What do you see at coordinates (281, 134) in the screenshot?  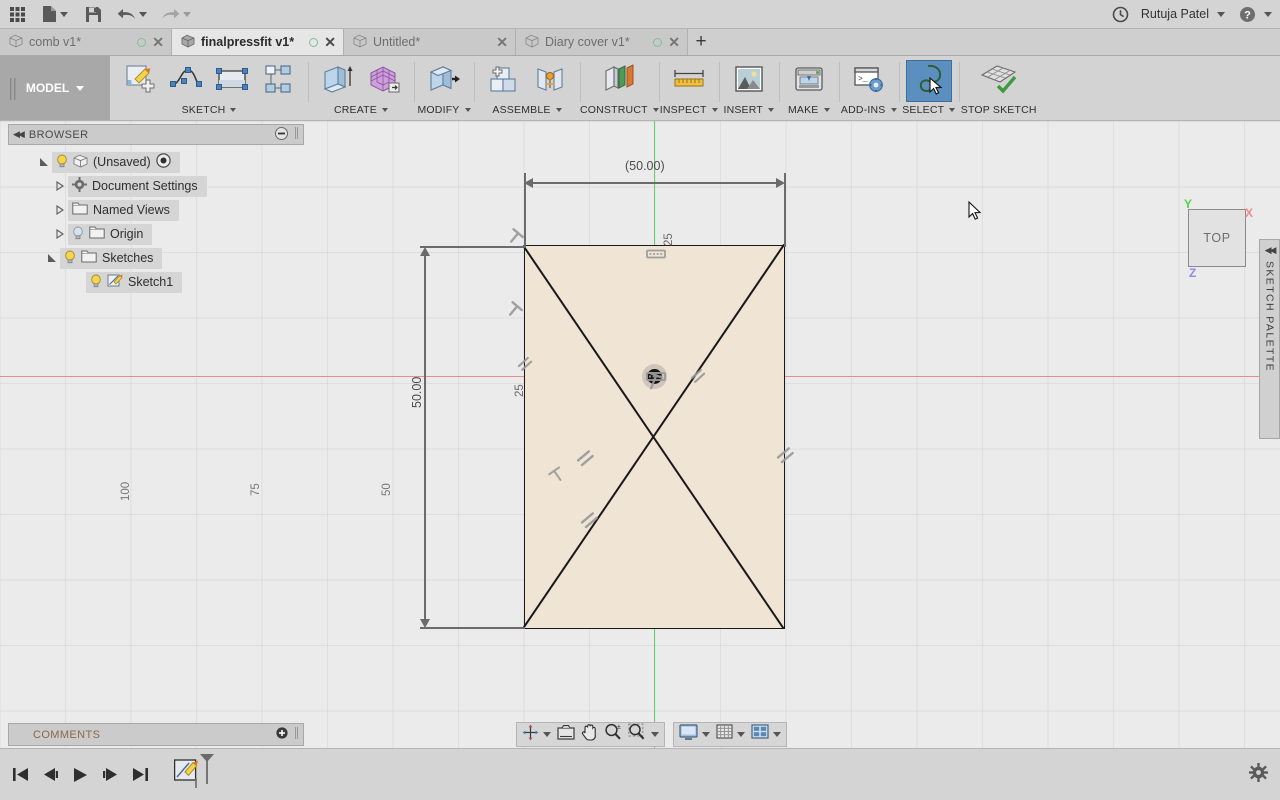 I see `panel-minimize-icon` at bounding box center [281, 134].